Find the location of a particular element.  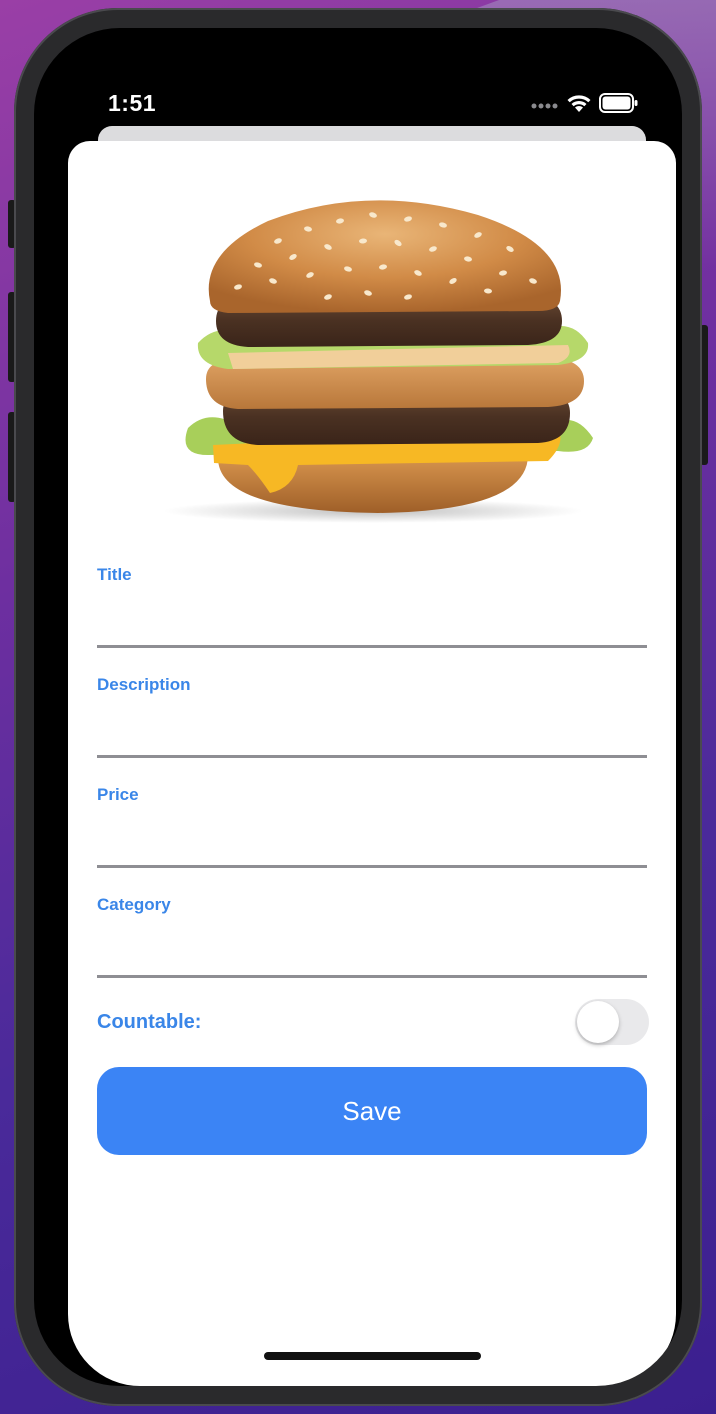

description-field: Description is located at coordinates (372, 716).